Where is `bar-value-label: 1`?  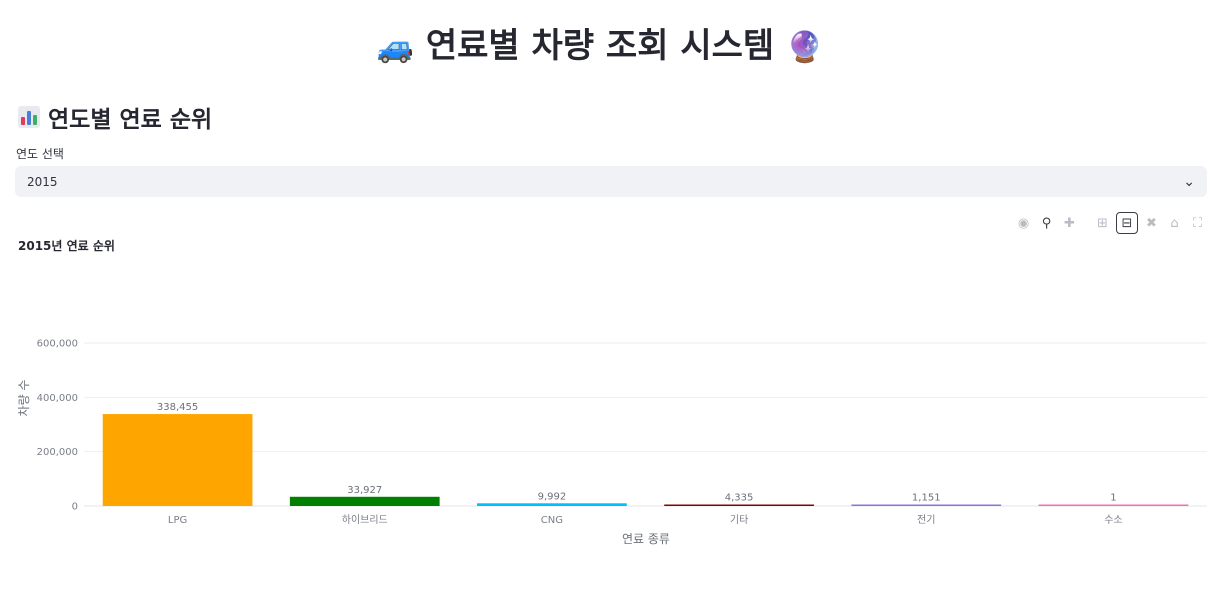
bar-value-label: 1 is located at coordinates (1113, 498).